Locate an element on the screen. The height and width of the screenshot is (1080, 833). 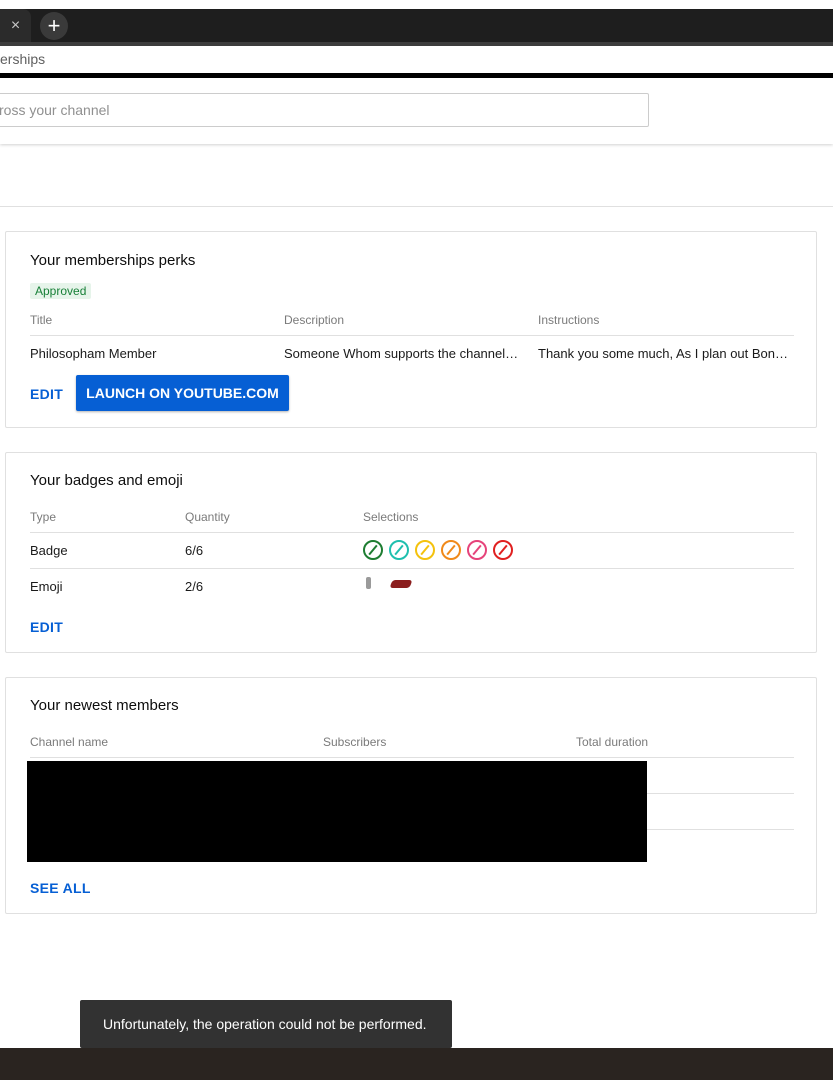
edit-perks-button: EDIT is located at coordinates (46, 394).